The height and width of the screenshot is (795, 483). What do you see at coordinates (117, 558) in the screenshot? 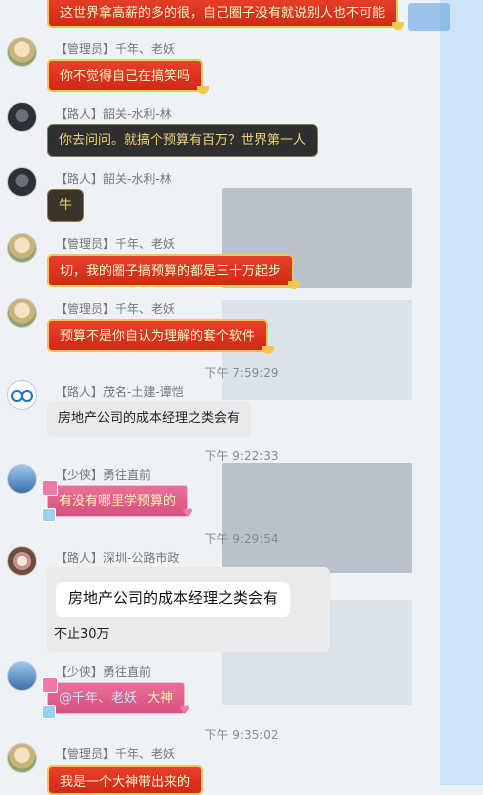
I see `sender-name: 【路人】深圳-公路市政` at bounding box center [117, 558].